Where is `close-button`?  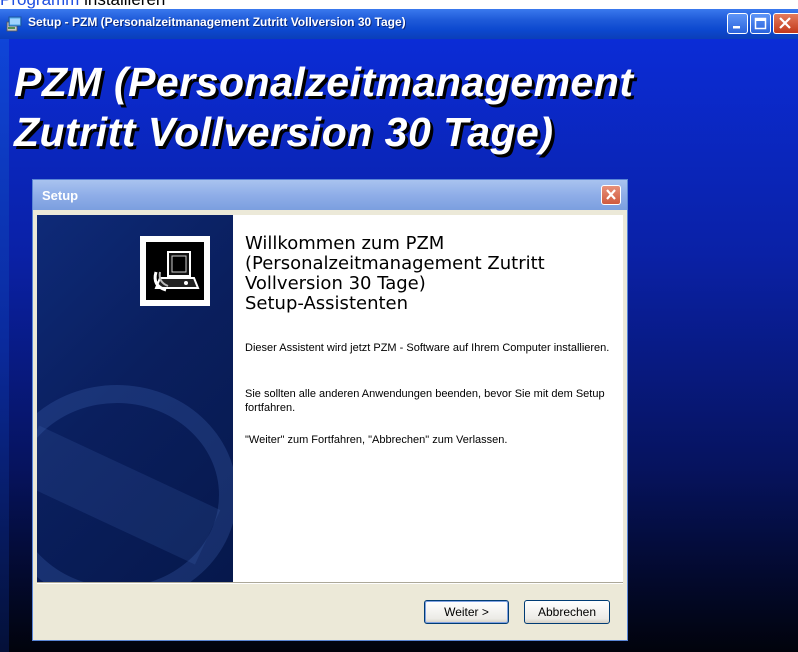 close-button is located at coordinates (785, 23).